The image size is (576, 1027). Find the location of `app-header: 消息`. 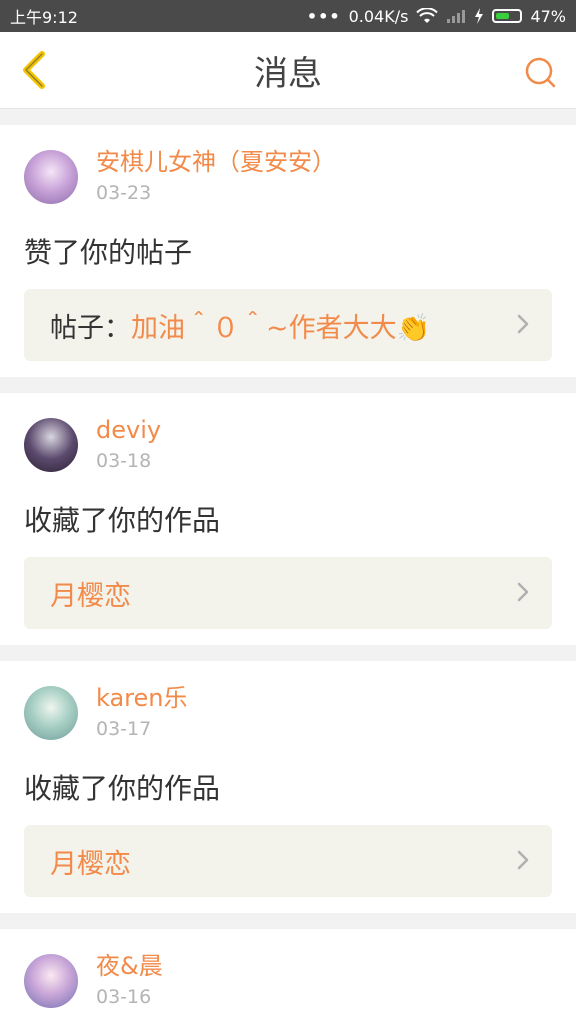

app-header: 消息 is located at coordinates (288, 70).